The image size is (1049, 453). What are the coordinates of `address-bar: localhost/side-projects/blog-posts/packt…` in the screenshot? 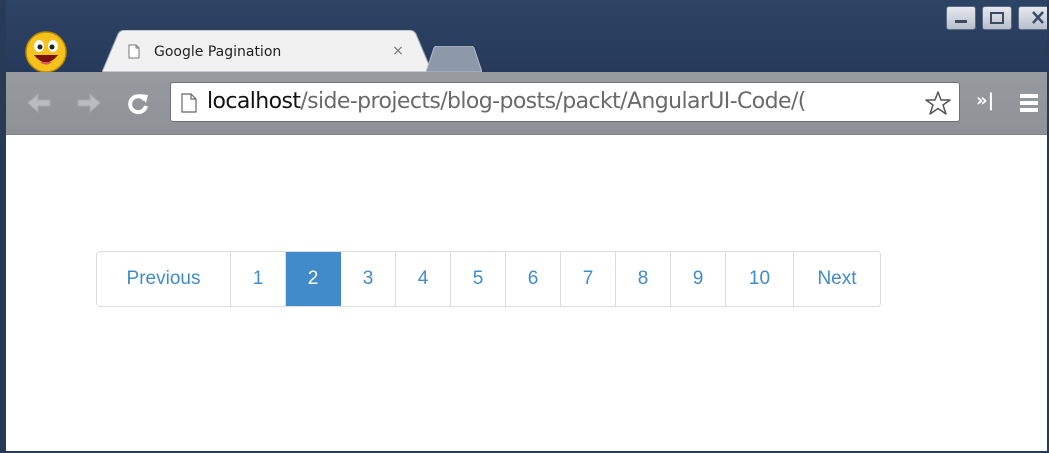 It's located at (565, 102).